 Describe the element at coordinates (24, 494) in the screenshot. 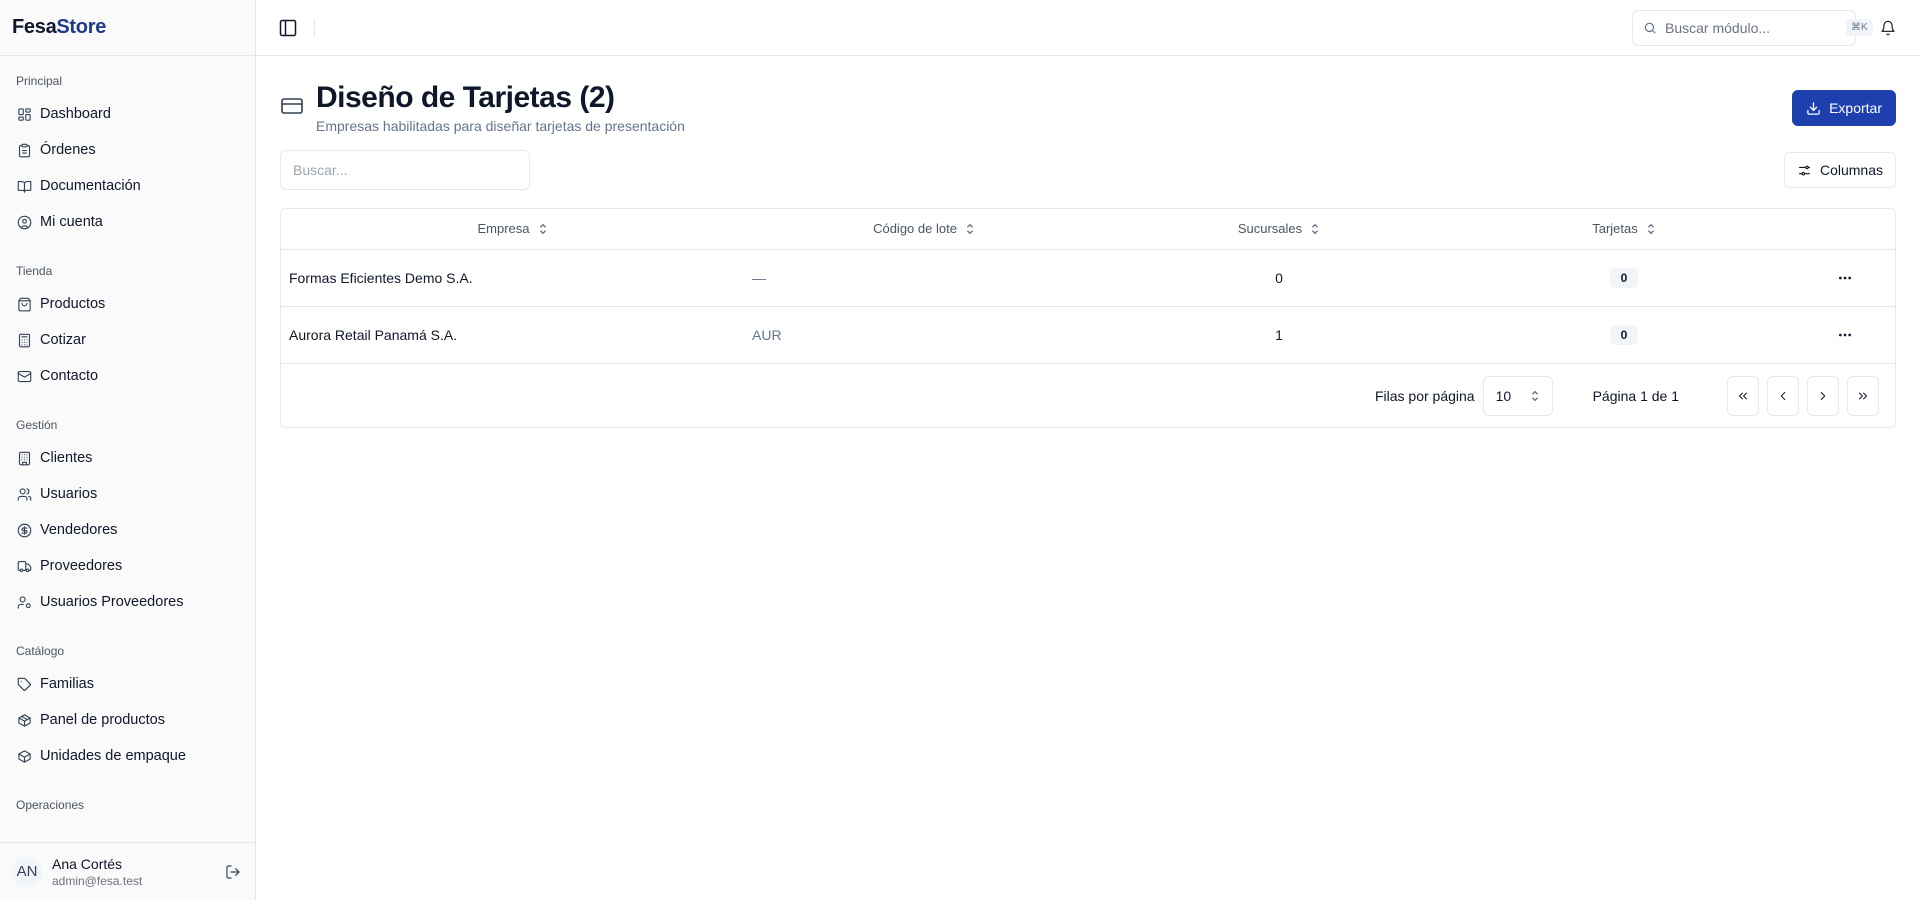

I see `users-icon` at that location.